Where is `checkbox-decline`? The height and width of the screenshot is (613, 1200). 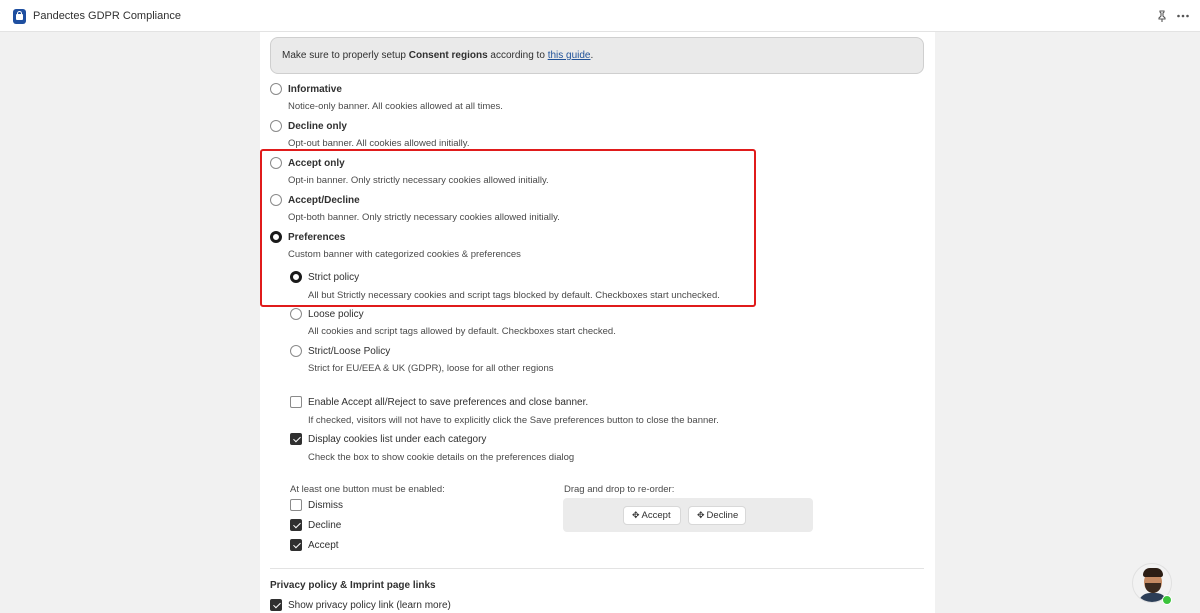 checkbox-decline is located at coordinates (296, 525).